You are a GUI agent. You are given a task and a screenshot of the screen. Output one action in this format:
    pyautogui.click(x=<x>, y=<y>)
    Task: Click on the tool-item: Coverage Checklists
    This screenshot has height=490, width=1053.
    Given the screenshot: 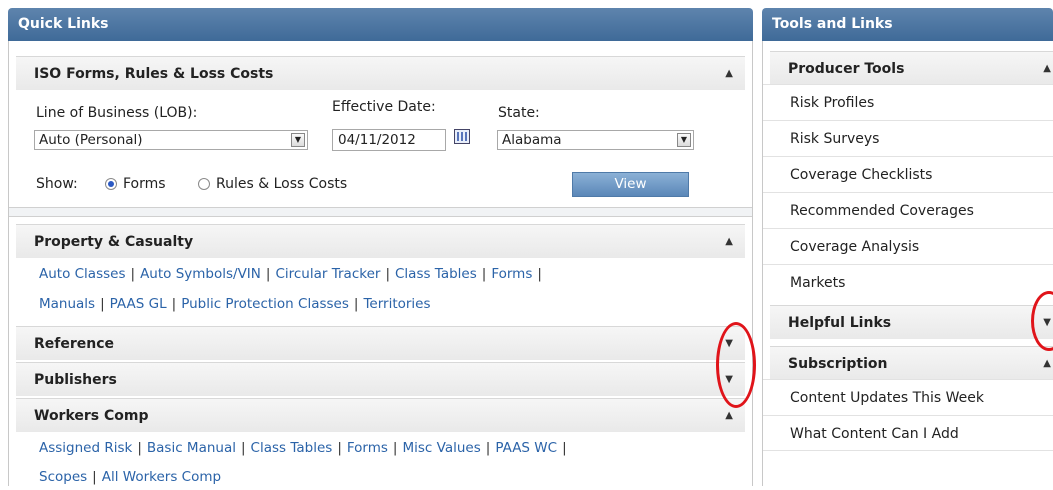 What is the action you would take?
    pyautogui.click(x=908, y=174)
    